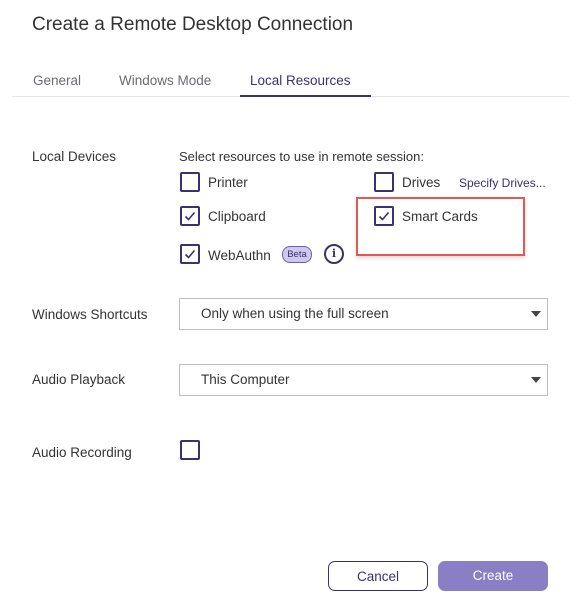 Image resolution: width=579 pixels, height=610 pixels. What do you see at coordinates (363, 380) in the screenshot?
I see `audio-playback-select: This Computer` at bounding box center [363, 380].